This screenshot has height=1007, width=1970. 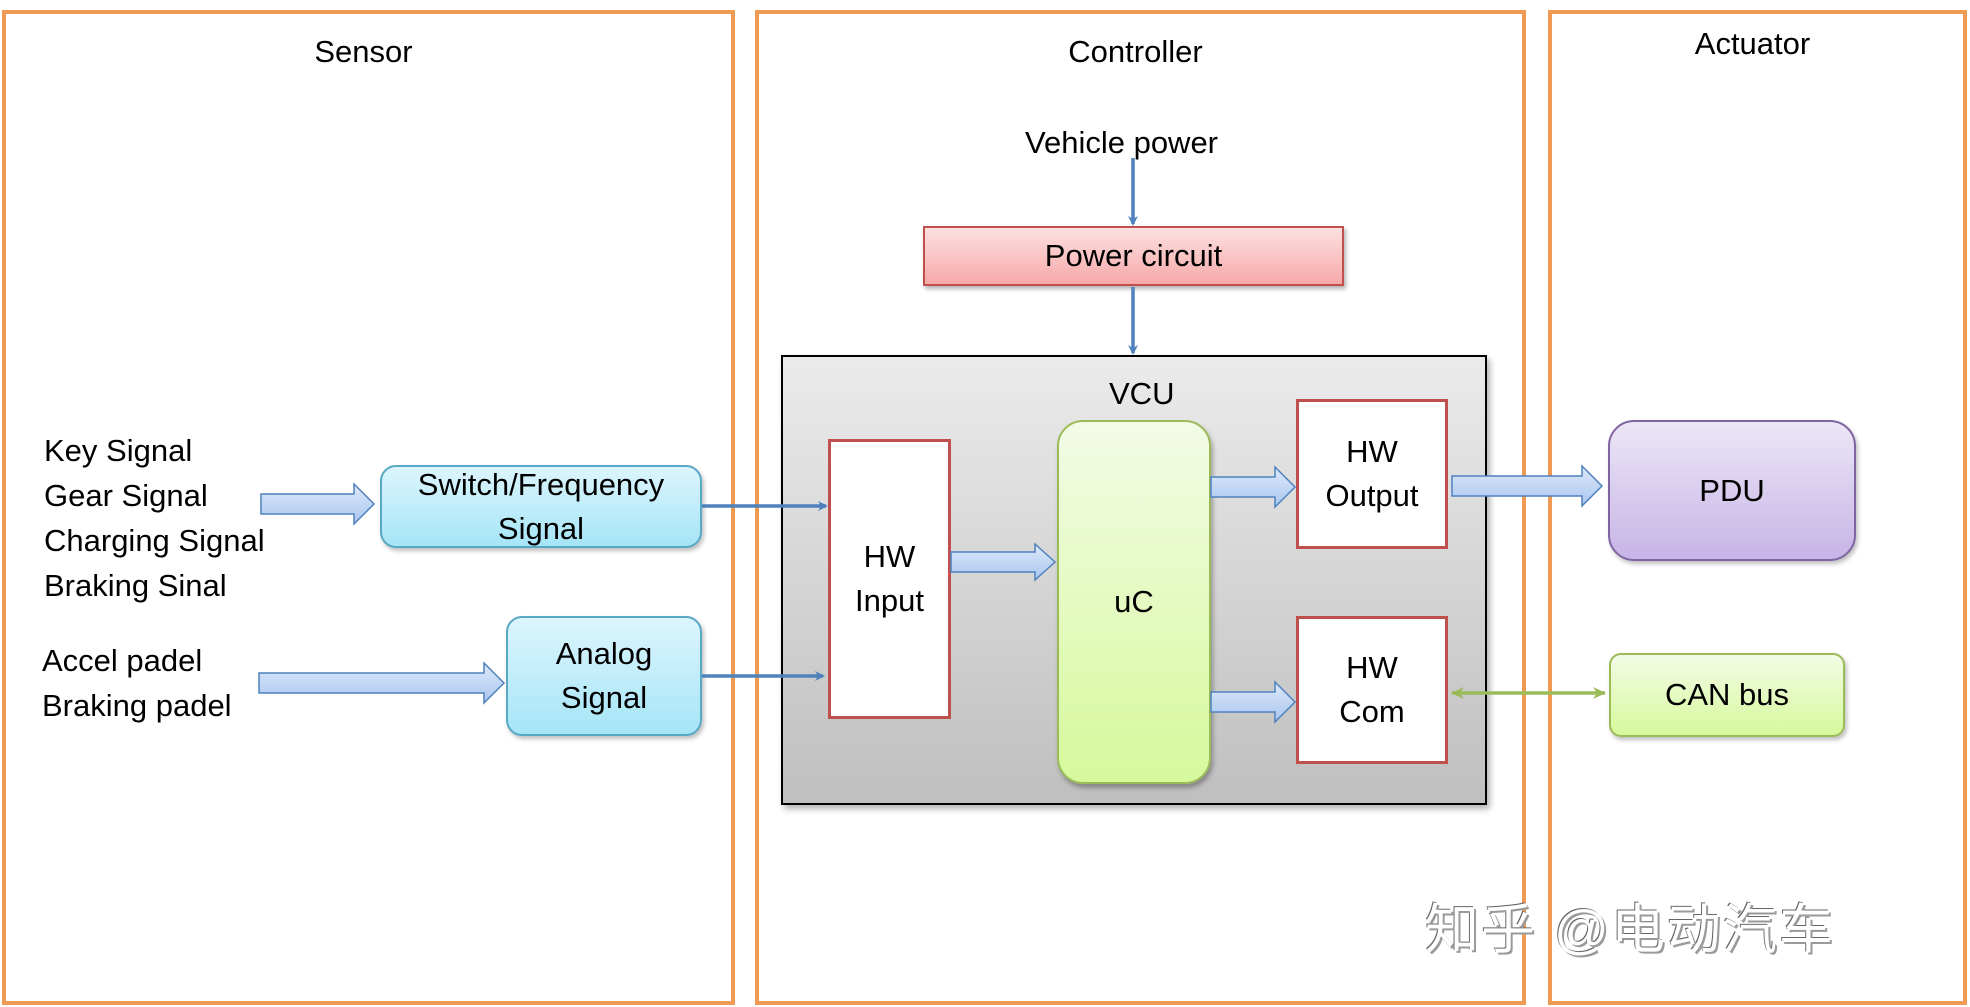 What do you see at coordinates (137, 683) in the screenshot?
I see `analog-inputs-list: Accel padel Braking padel` at bounding box center [137, 683].